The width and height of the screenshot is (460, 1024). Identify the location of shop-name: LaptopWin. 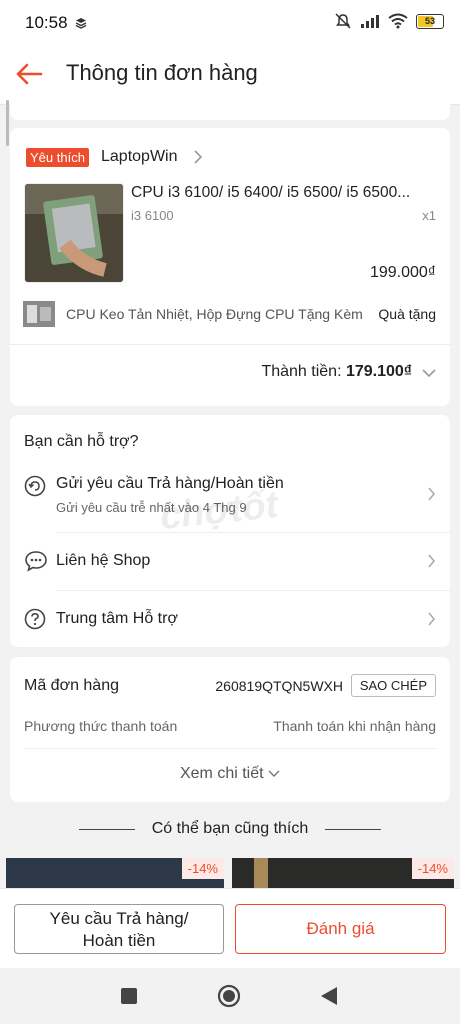
(139, 157).